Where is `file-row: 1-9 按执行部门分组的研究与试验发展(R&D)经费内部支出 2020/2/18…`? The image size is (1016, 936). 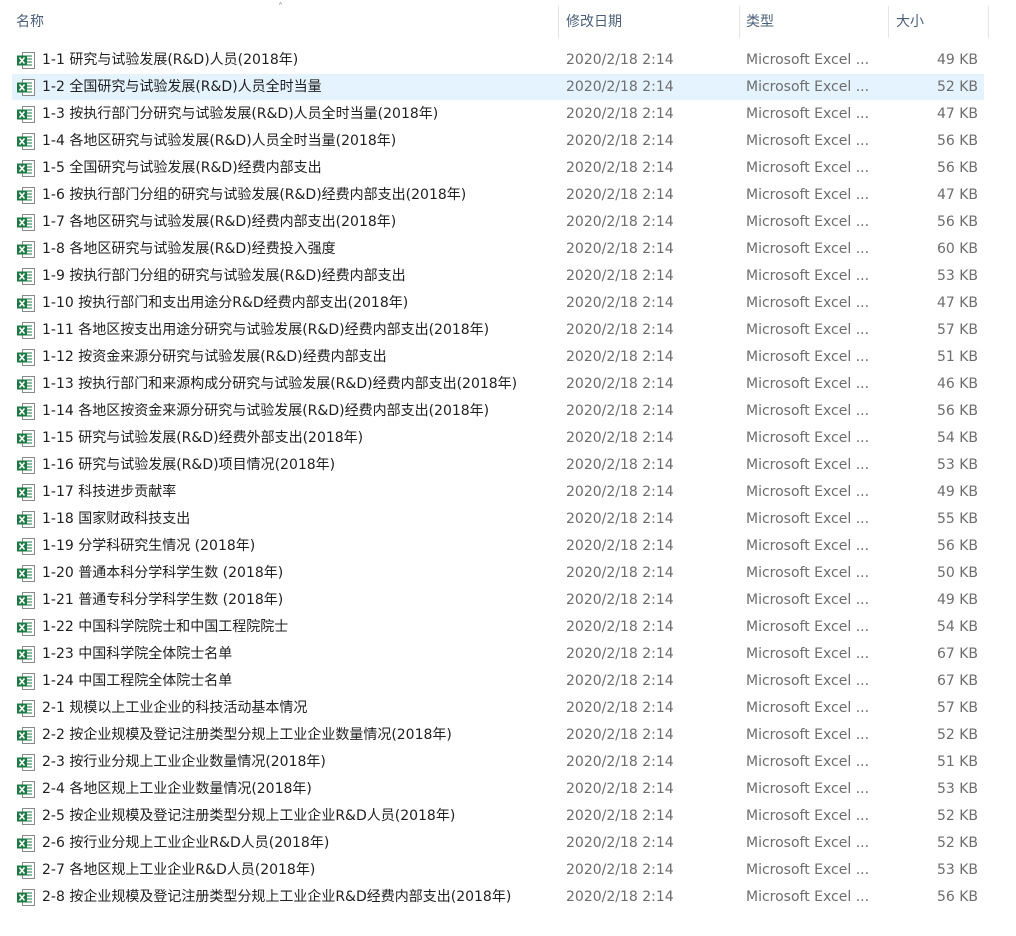
file-row: 1-9 按执行部门分组的研究与试验发展(R&D)经费内部支出 2020/2/18… is located at coordinates (508, 276).